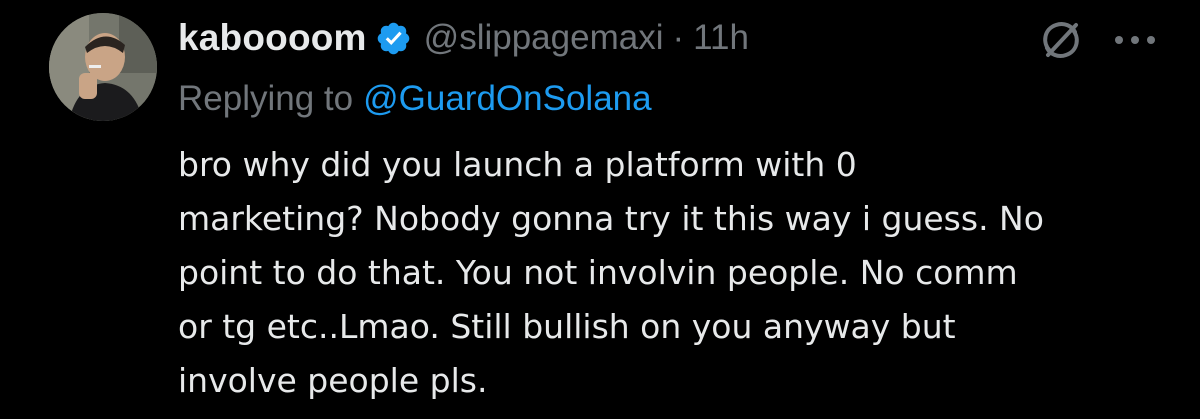  I want to click on display-name: kaboooom, so click(272, 38).